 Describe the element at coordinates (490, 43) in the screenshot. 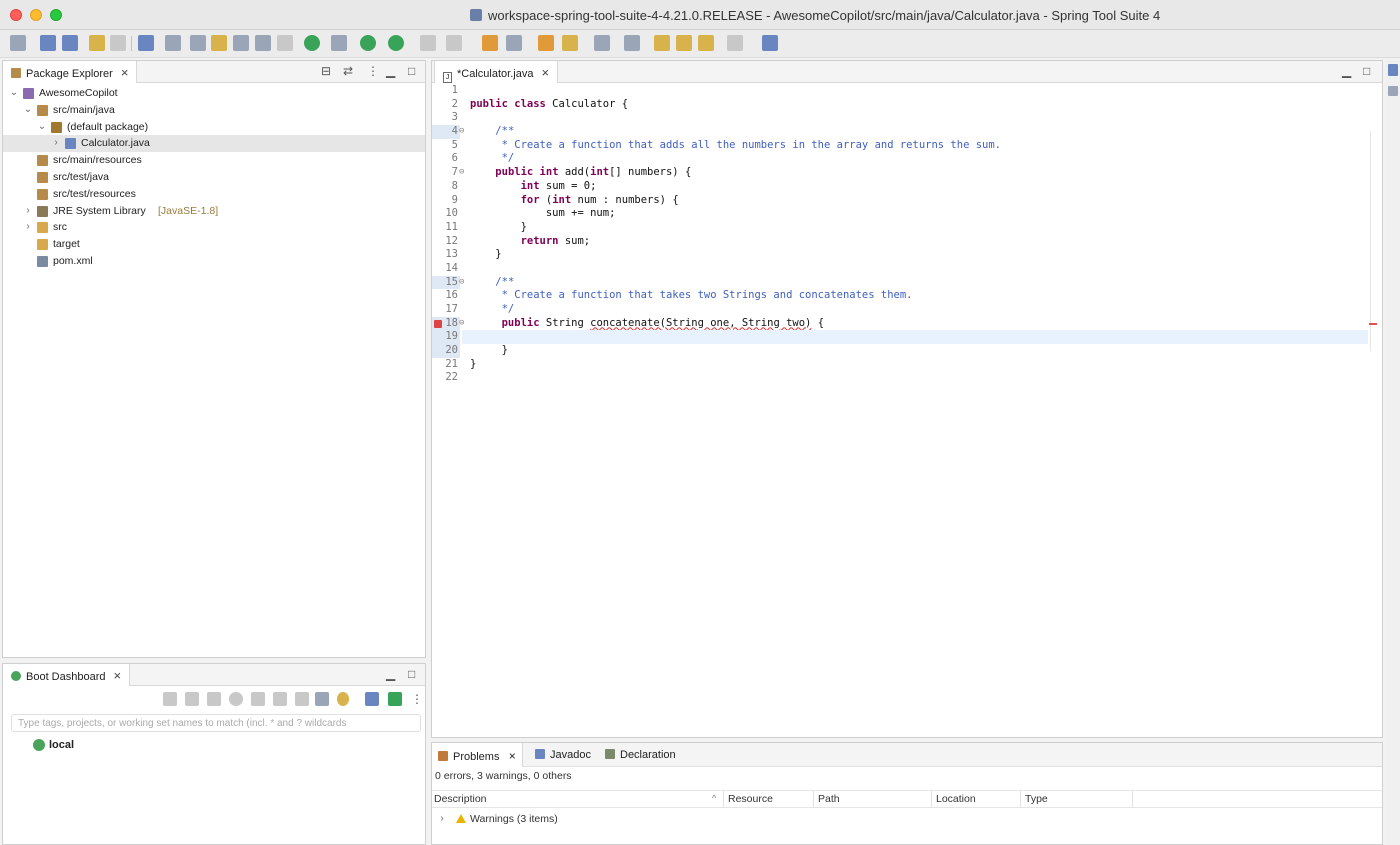

I see `new-java-package-icon` at that location.